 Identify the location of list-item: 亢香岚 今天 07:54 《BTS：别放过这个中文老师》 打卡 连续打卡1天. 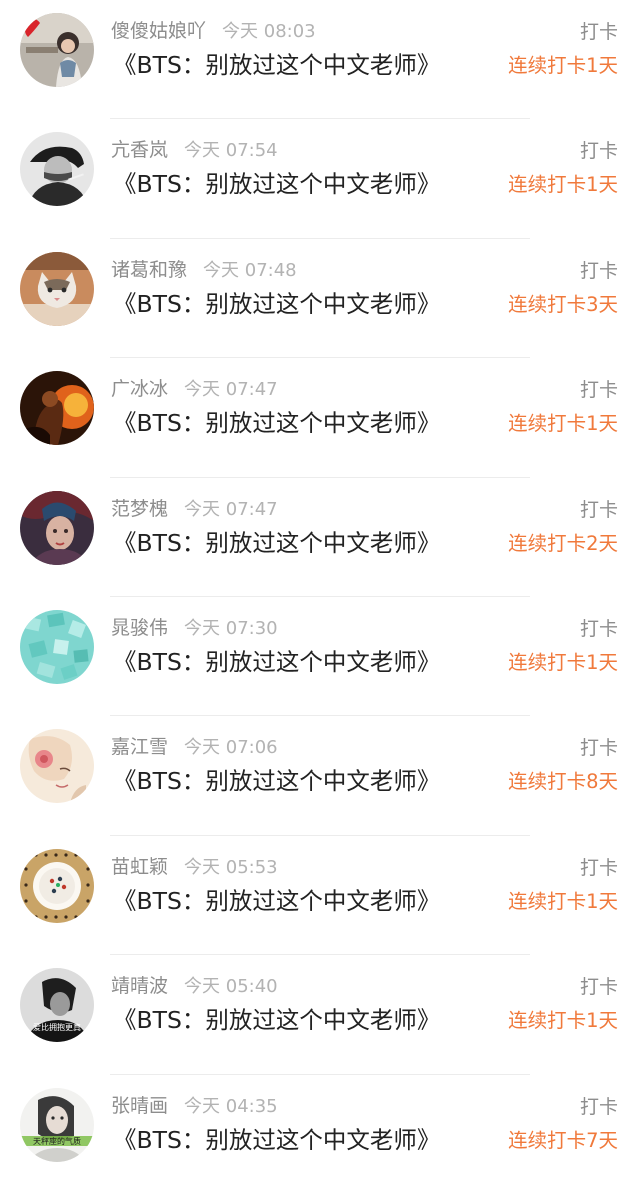
(320, 179).